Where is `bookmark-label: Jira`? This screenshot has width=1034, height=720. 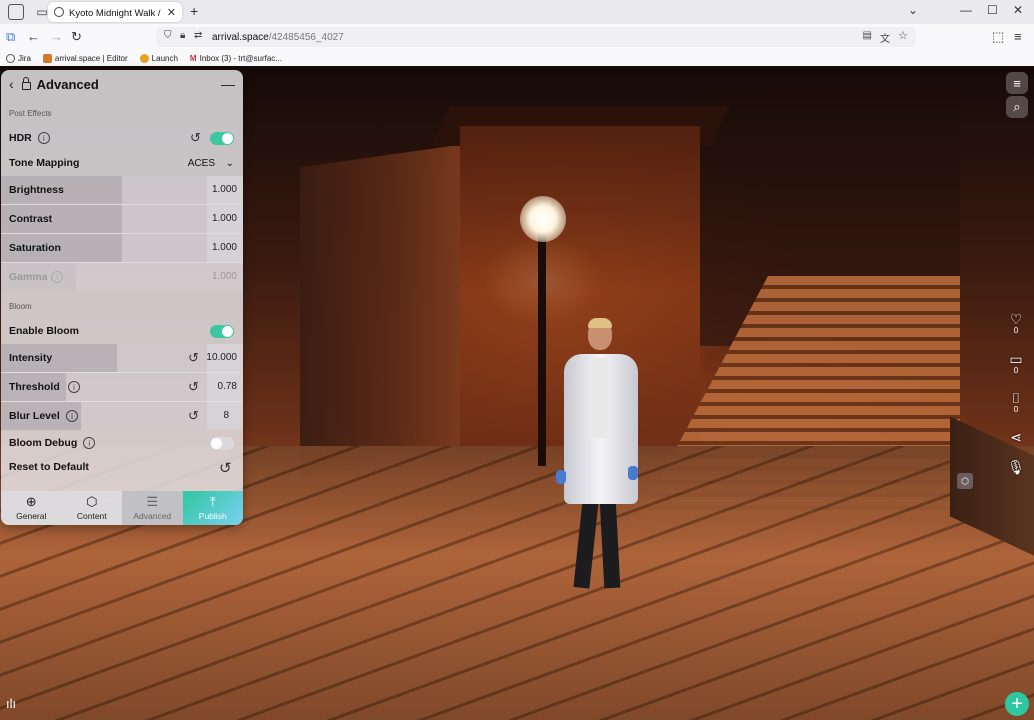 bookmark-label: Jira is located at coordinates (24, 58).